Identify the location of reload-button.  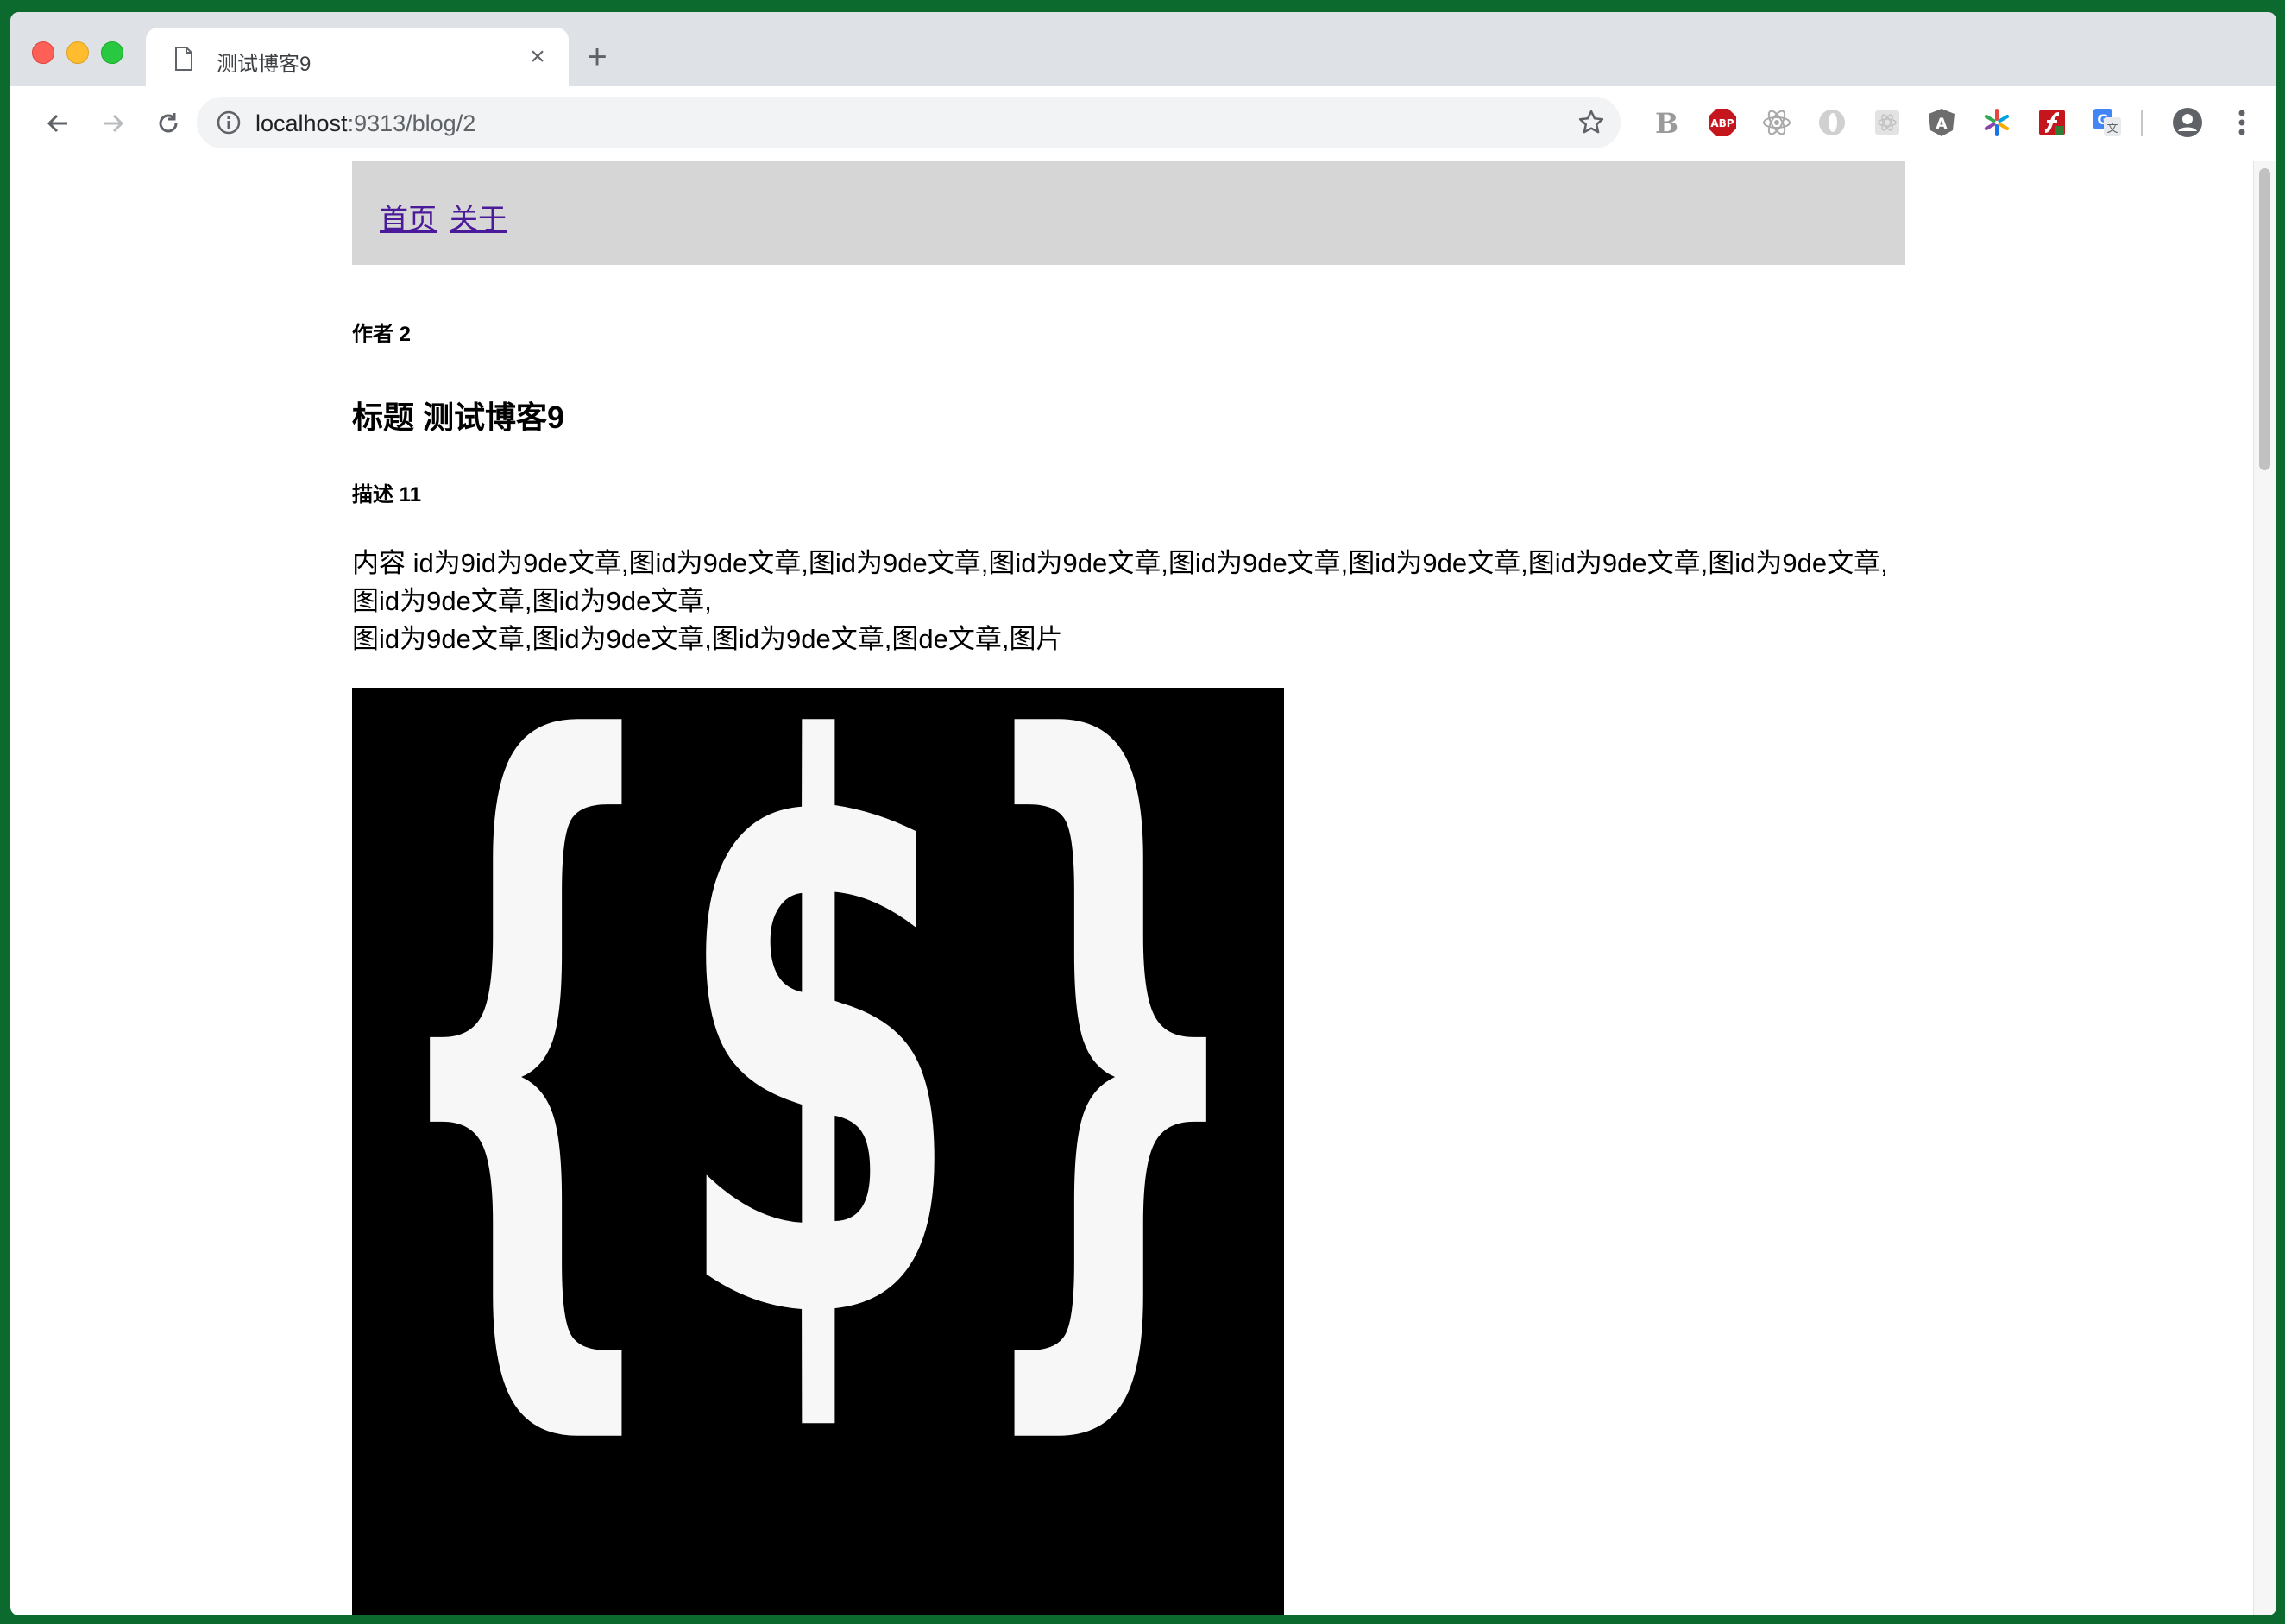
(168, 123).